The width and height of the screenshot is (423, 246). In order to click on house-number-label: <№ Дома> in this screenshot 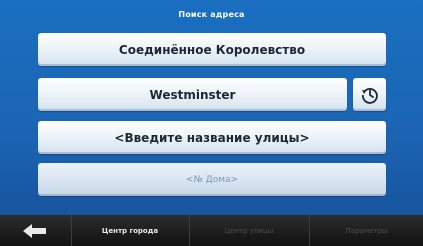, I will do `click(212, 179)`.